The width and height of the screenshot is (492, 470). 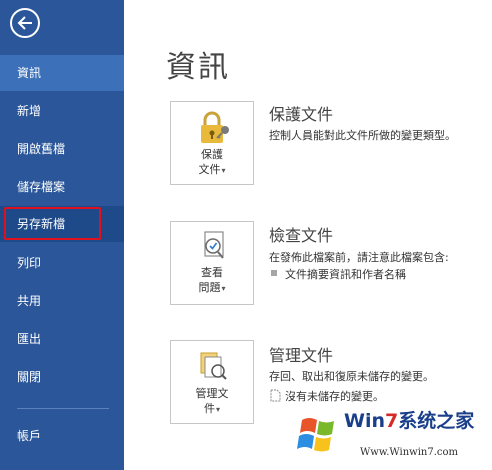 What do you see at coordinates (62, 149) in the screenshot?
I see `nav-item-open: 開啟舊檔` at bounding box center [62, 149].